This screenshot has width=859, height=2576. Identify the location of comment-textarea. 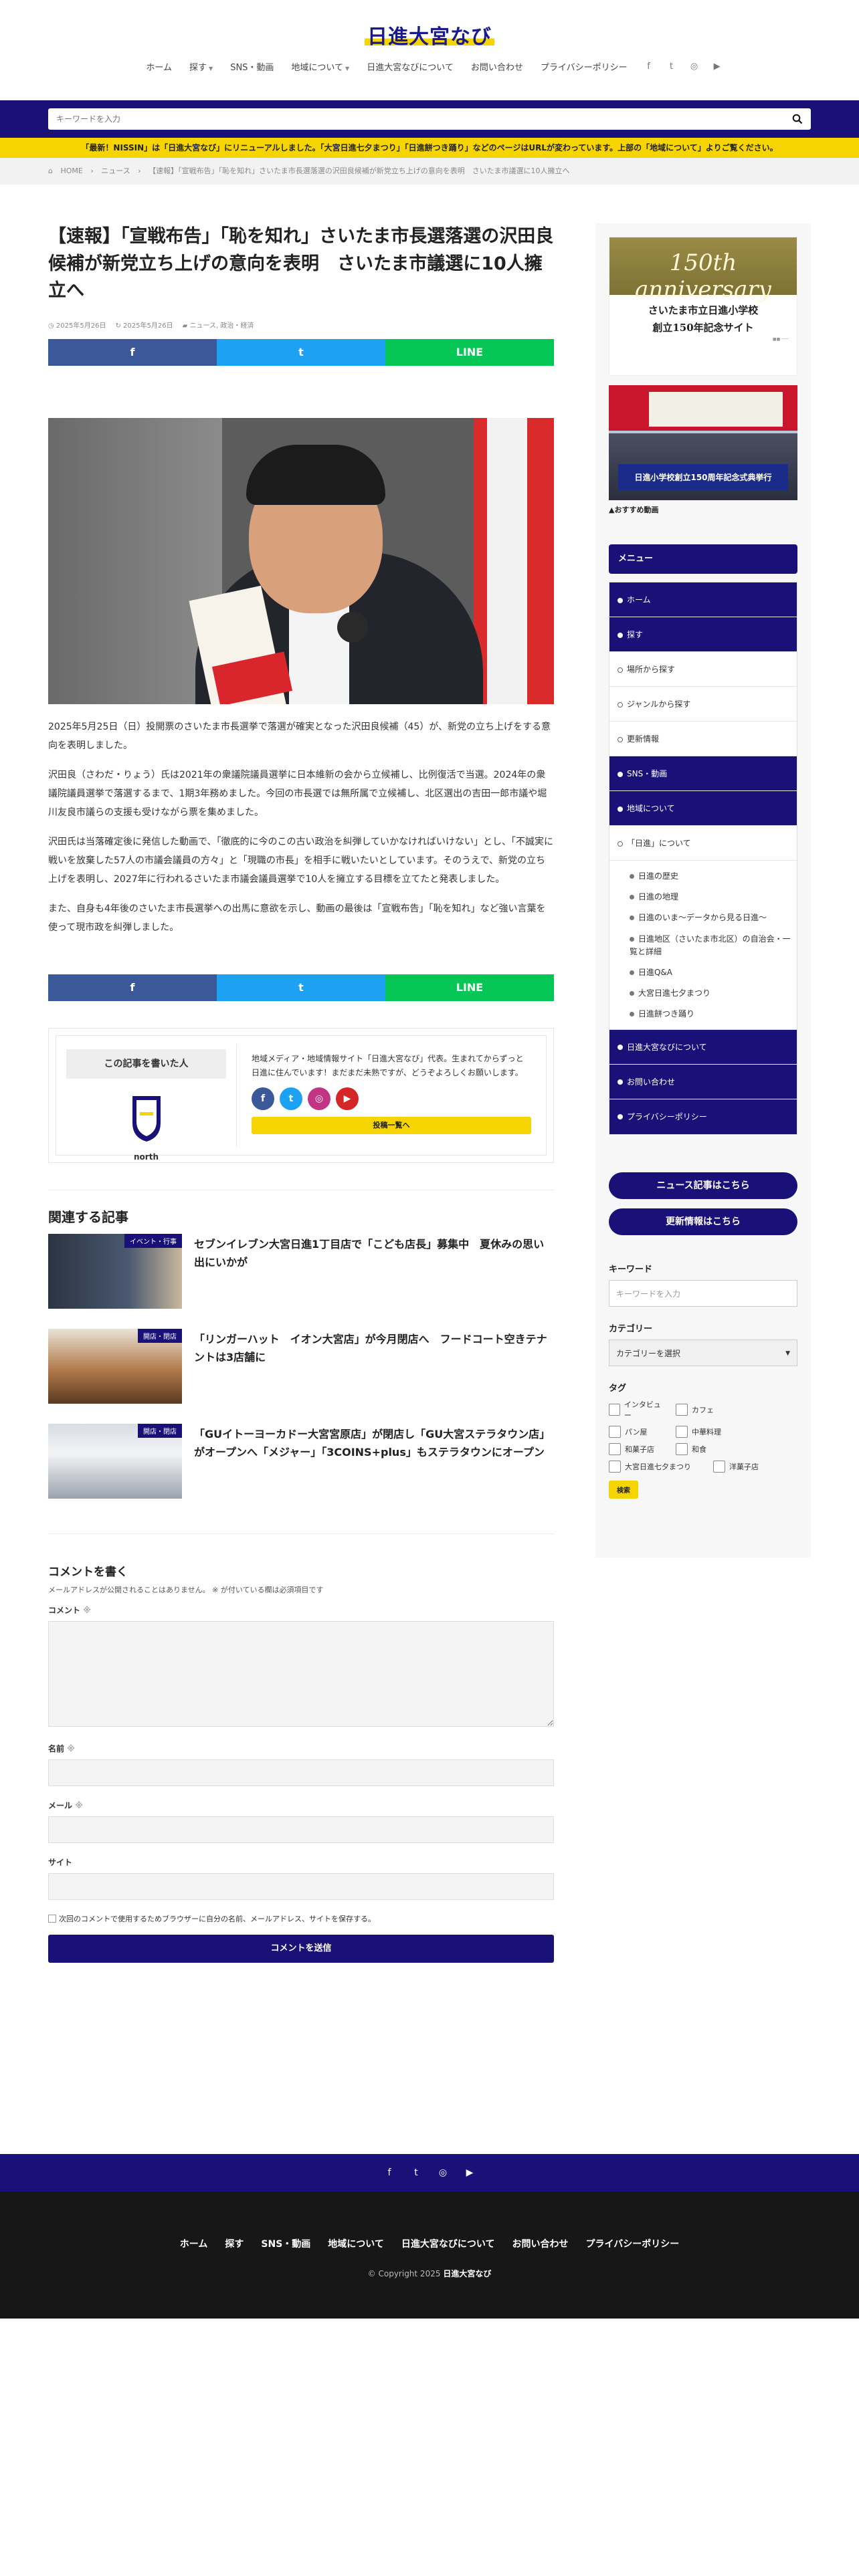
(301, 1674).